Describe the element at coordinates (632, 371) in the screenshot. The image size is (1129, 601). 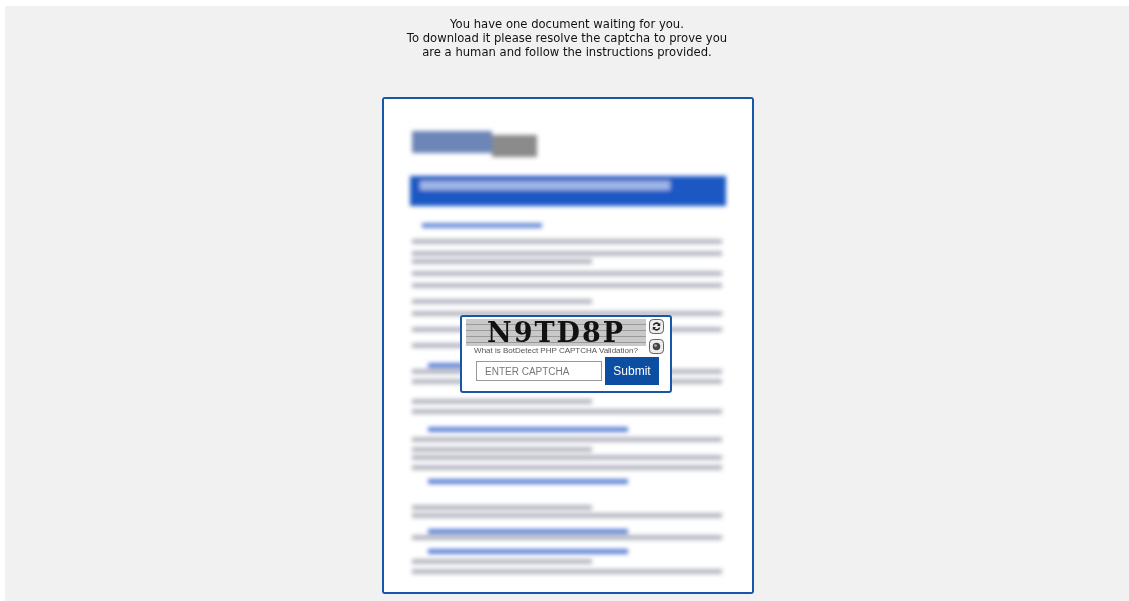
I see `submit-button: Submit` at that location.